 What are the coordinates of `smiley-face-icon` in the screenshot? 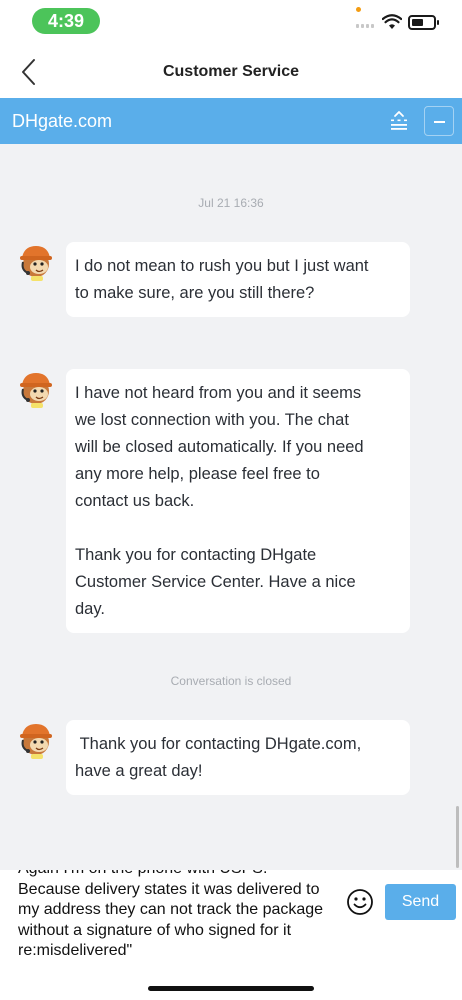 It's located at (360, 902).